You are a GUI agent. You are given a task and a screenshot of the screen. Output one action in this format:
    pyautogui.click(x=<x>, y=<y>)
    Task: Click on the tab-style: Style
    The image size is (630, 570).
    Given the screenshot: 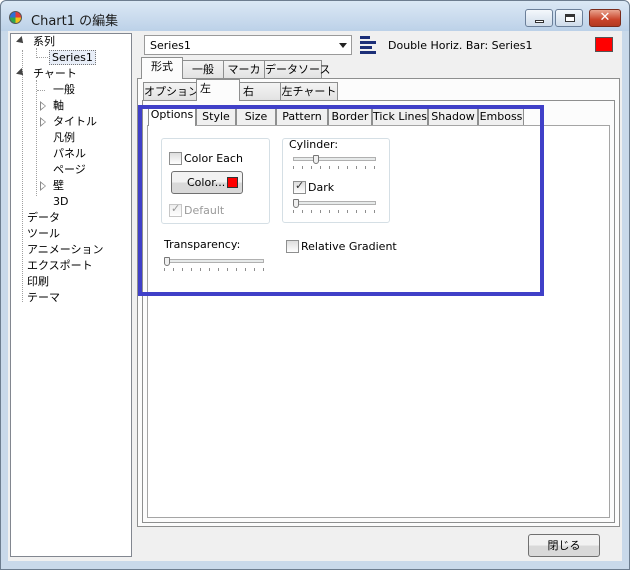 What is the action you would take?
    pyautogui.click(x=216, y=116)
    